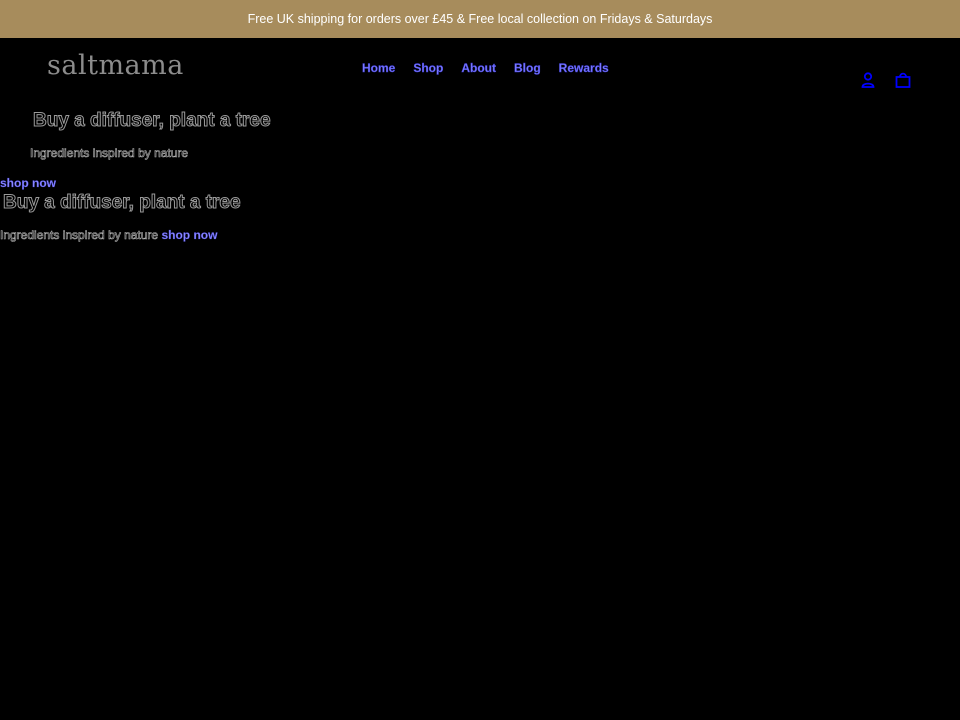  I want to click on hero-subtitle: Ingredients inspired by nature, so click(109, 153).